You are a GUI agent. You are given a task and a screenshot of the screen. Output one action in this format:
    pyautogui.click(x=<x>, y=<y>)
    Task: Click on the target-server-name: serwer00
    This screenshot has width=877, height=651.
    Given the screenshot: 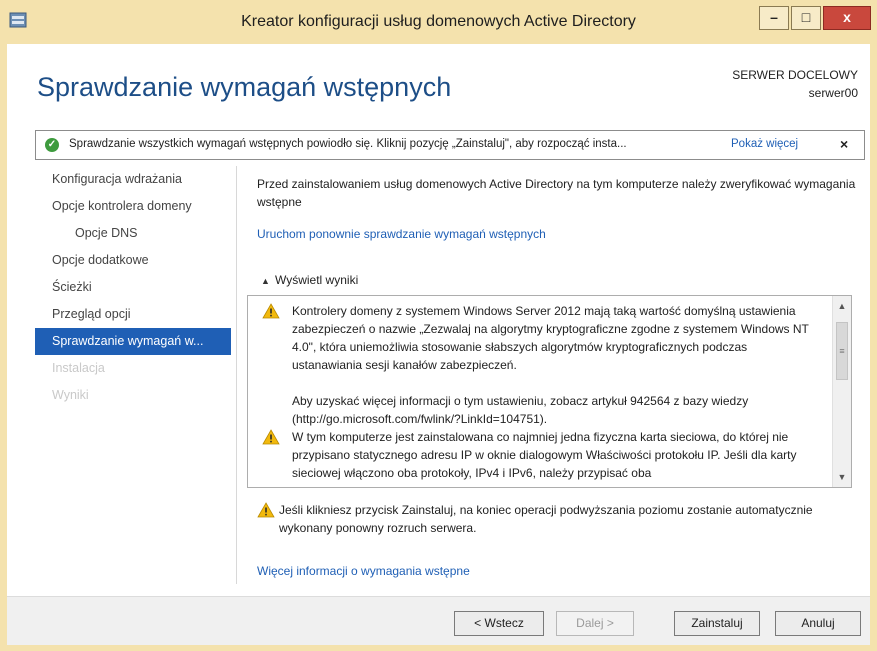 What is the action you would take?
    pyautogui.click(x=833, y=93)
    